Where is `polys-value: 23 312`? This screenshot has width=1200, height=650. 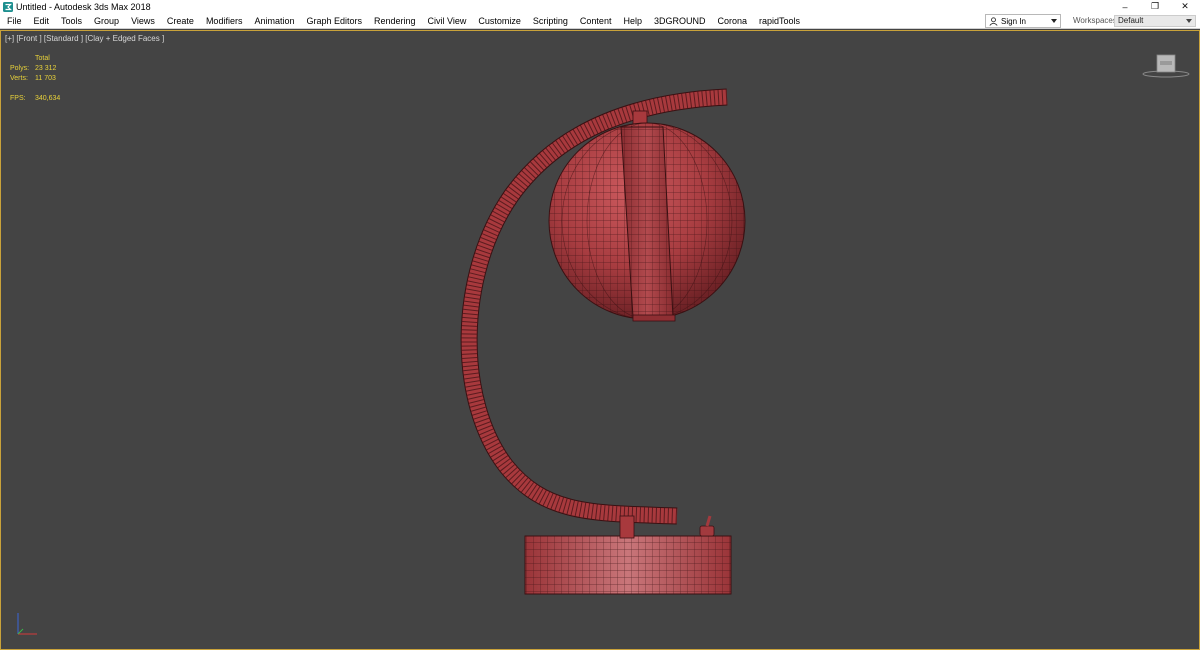
polys-value: 23 312 is located at coordinates (46, 68).